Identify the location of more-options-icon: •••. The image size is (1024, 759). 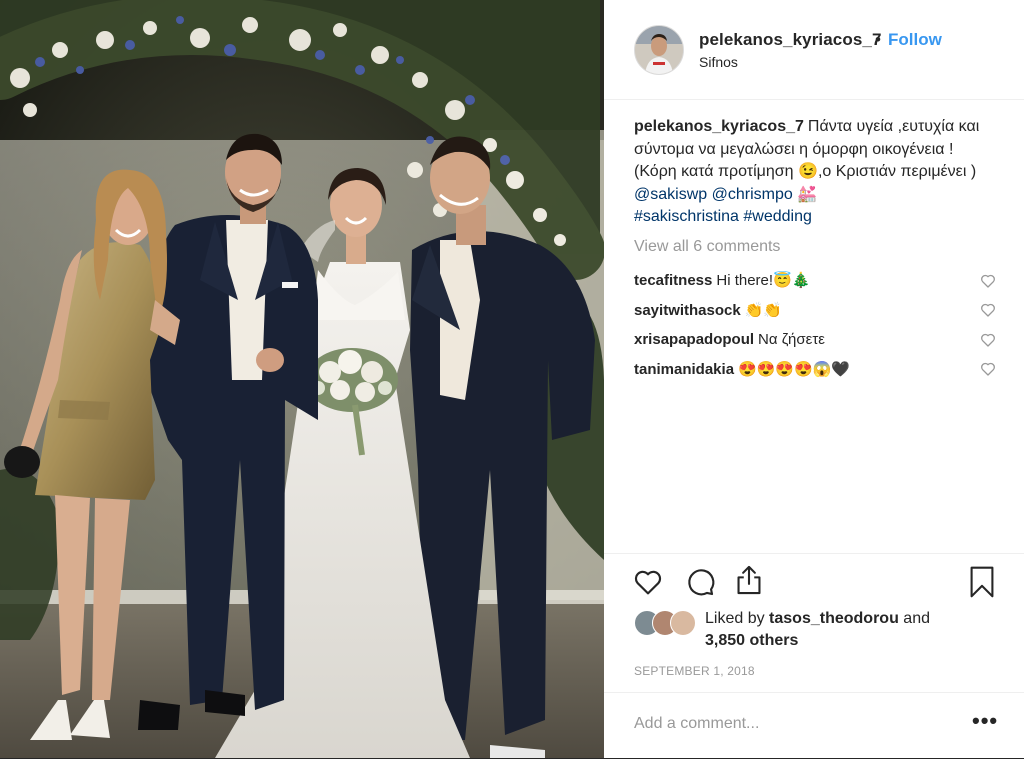
(985, 721).